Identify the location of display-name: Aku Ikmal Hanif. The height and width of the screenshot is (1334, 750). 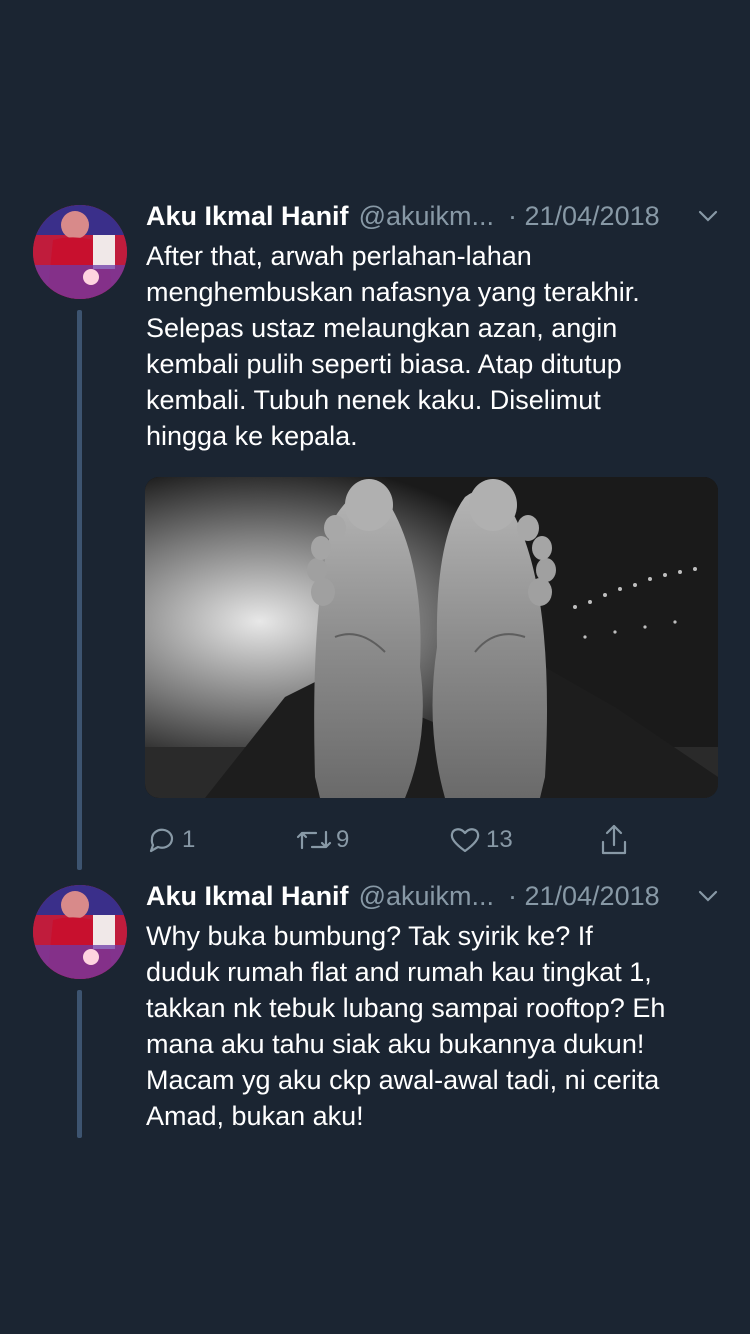
(247, 896).